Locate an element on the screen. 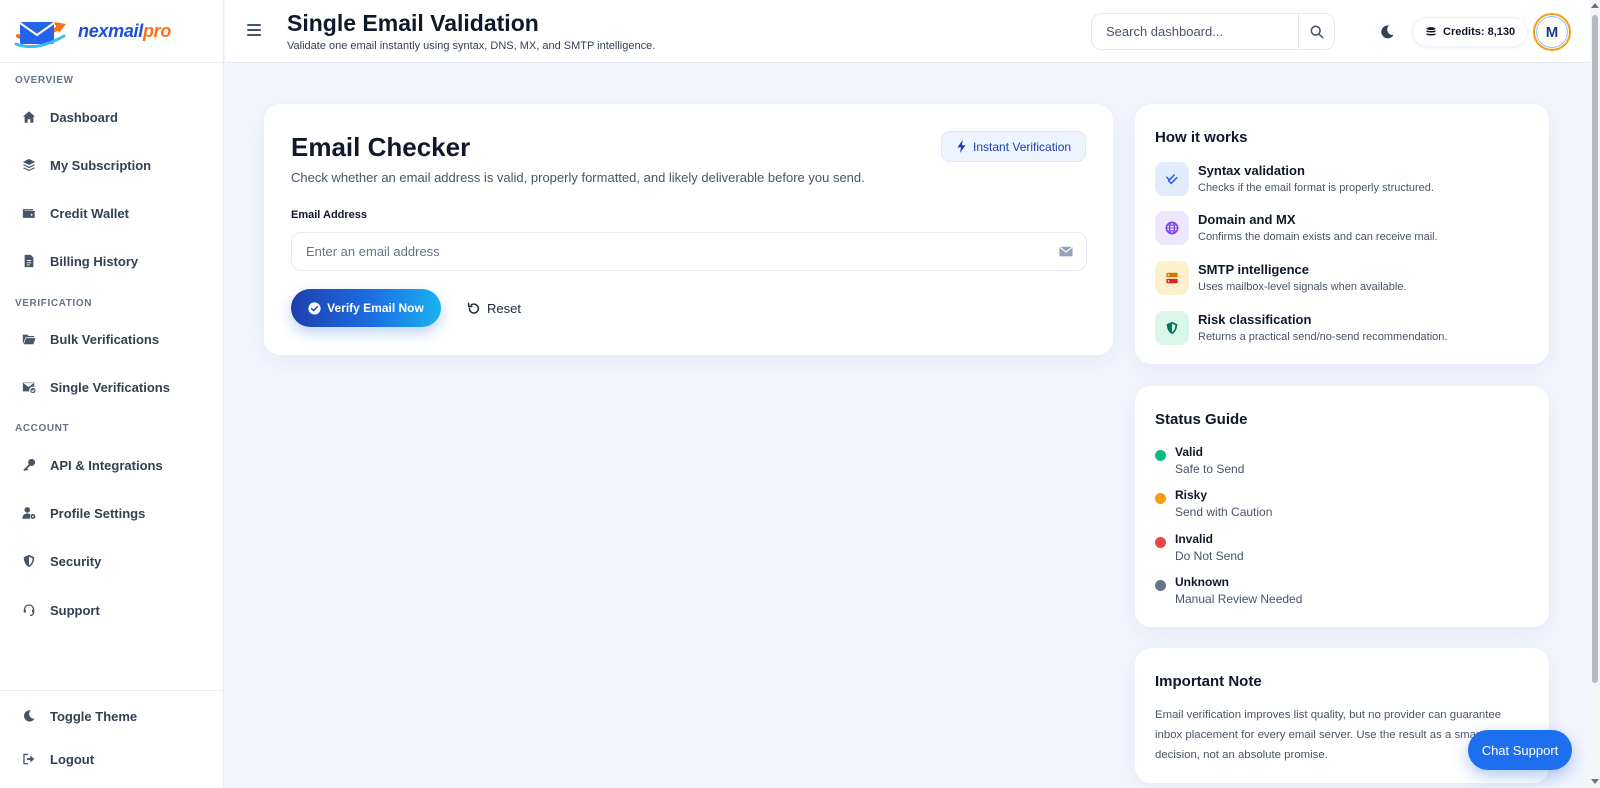 The width and height of the screenshot is (1600, 788). section-overview: OVERVIEW is located at coordinates (44, 80).